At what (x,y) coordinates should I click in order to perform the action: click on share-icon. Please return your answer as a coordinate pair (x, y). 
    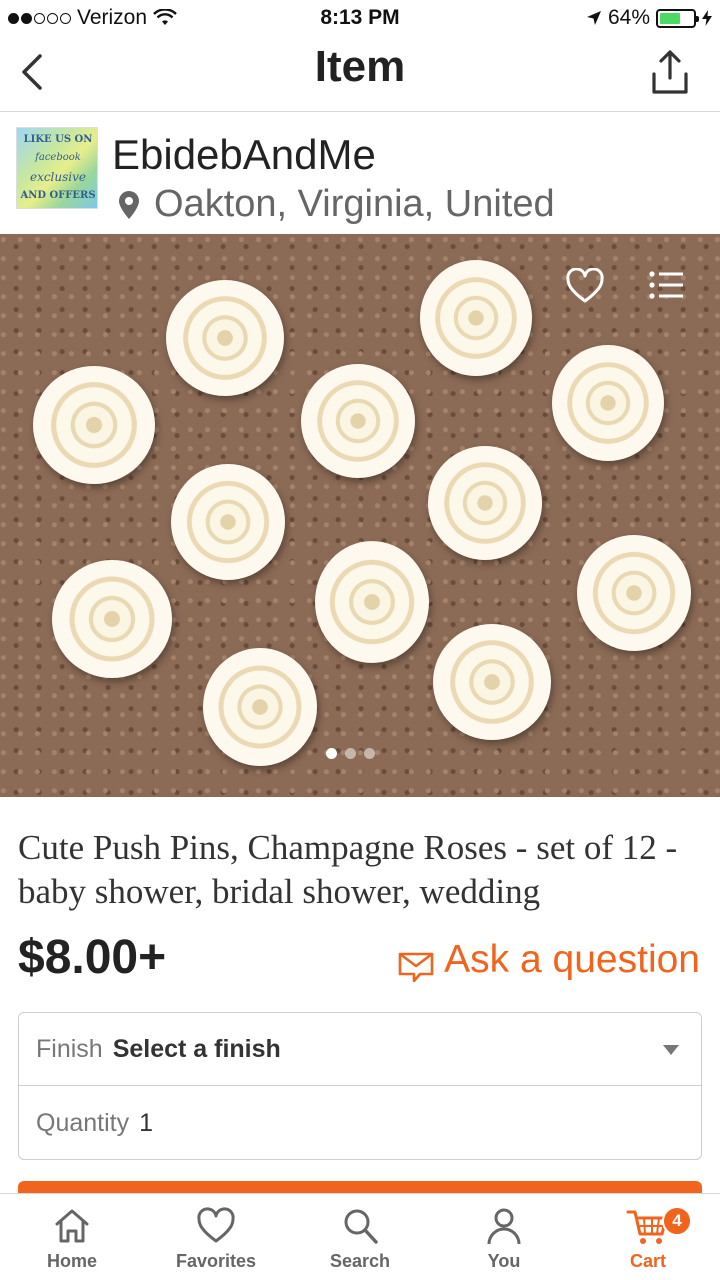
    Looking at the image, I should click on (670, 72).